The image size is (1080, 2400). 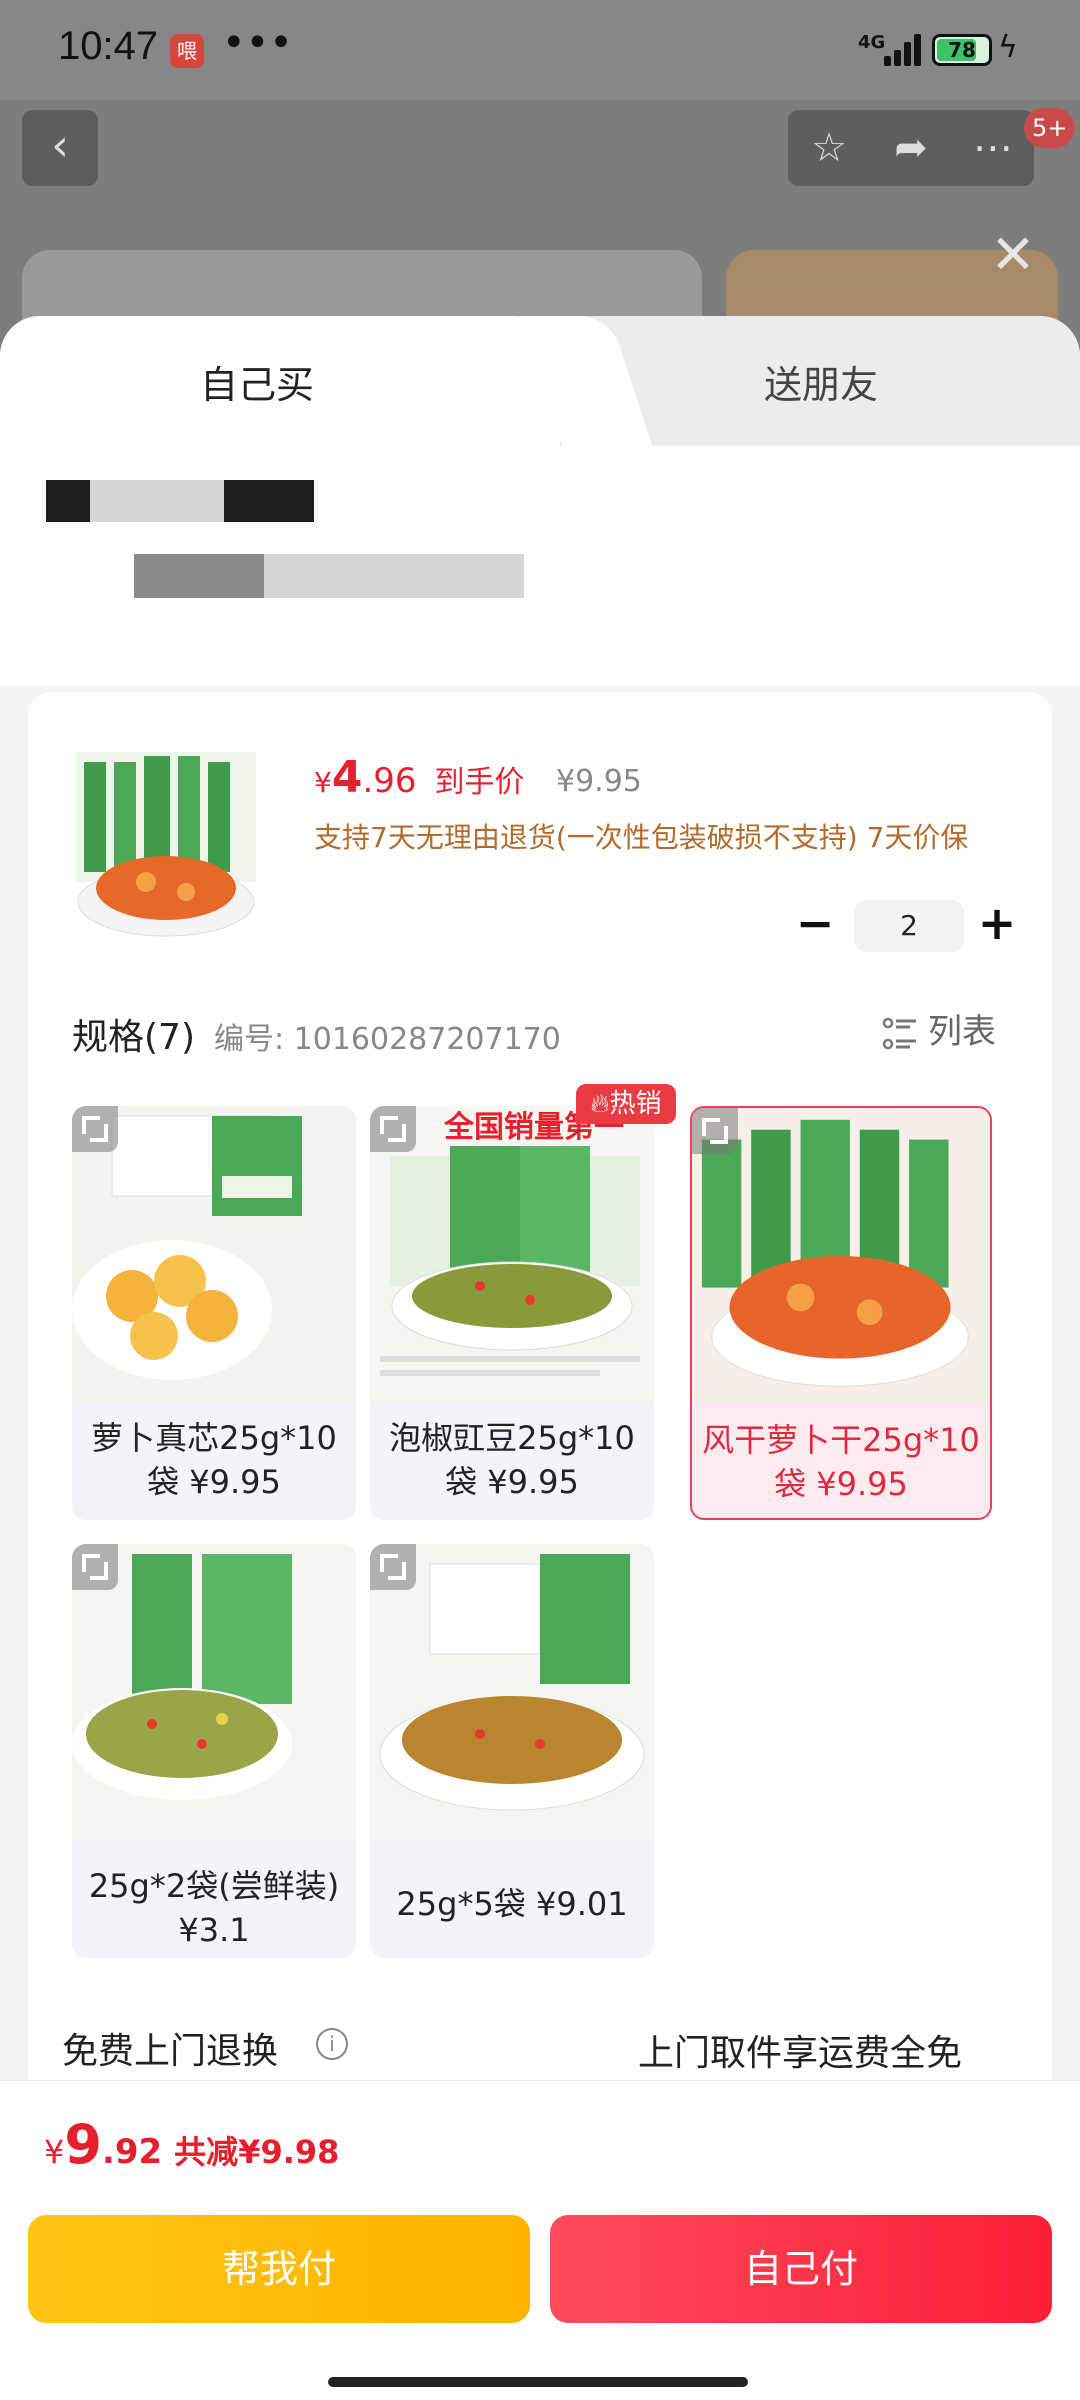 What do you see at coordinates (939, 1029) in the screenshot?
I see `list-view-button: 列表` at bounding box center [939, 1029].